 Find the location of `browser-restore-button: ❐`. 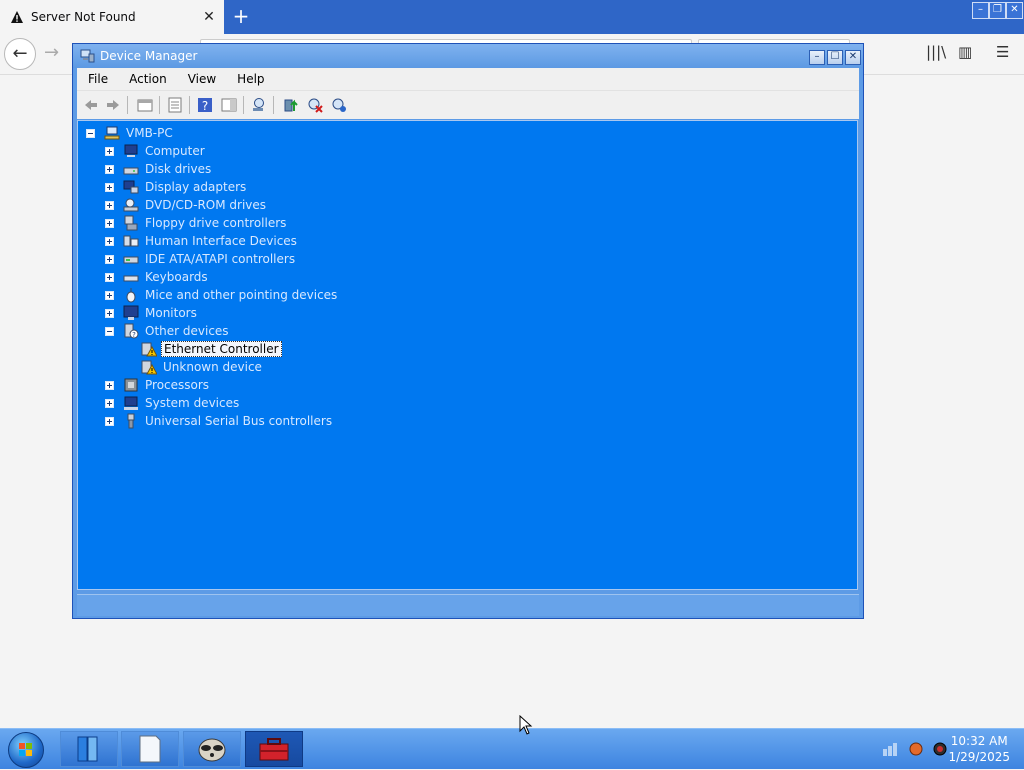

browser-restore-button: ❐ is located at coordinates (997, 10).